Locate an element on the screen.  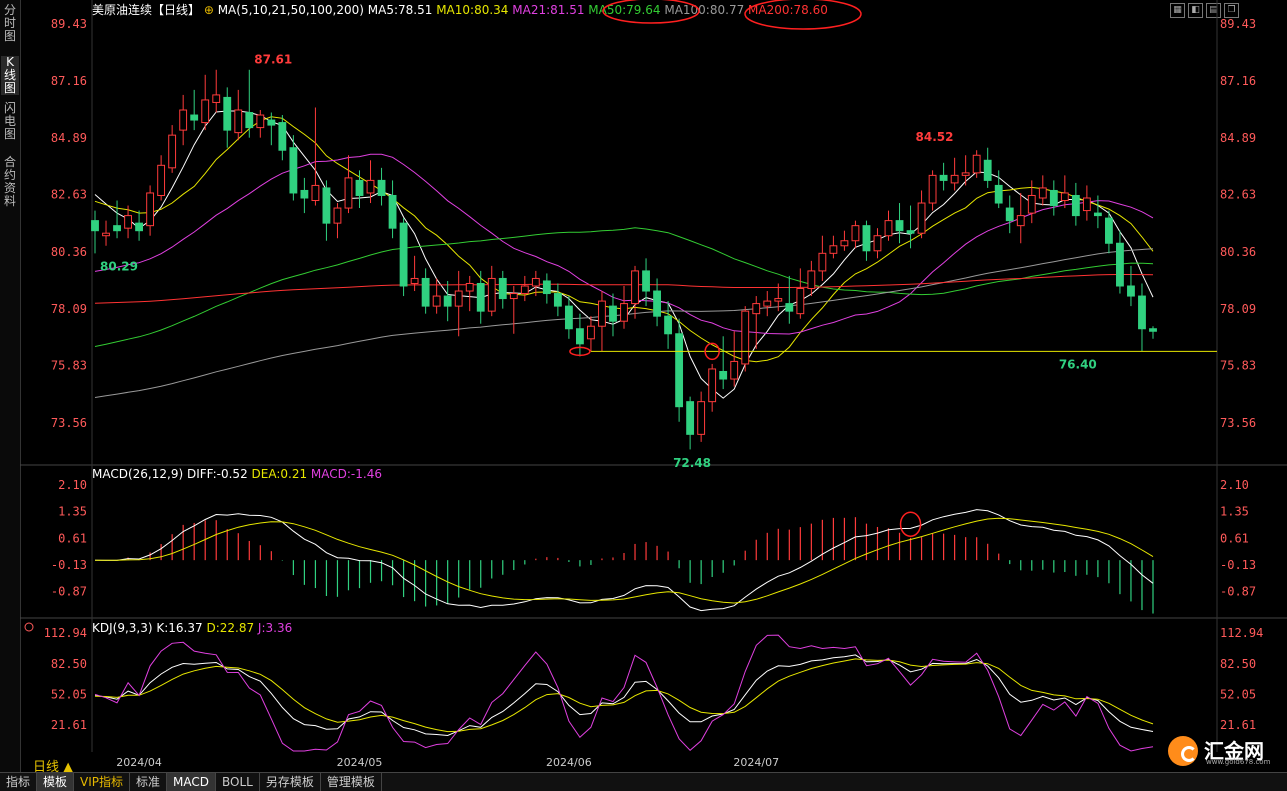
x-tick-label: 2024/06 is located at coordinates (569, 762).